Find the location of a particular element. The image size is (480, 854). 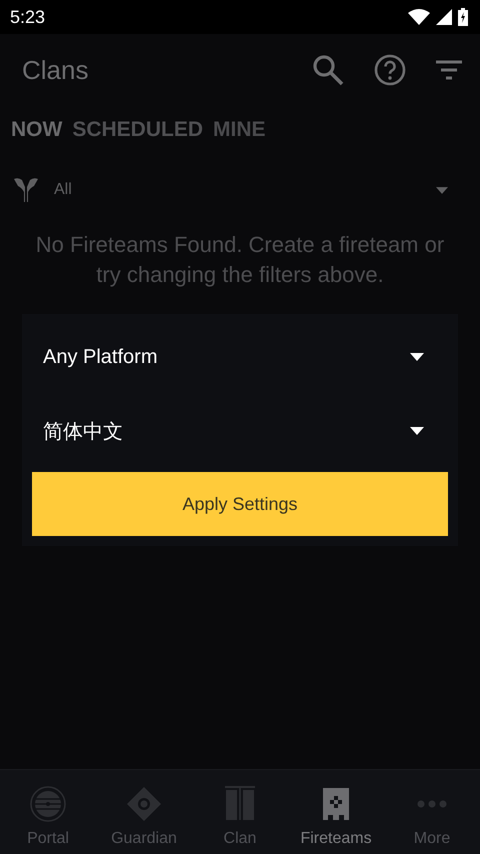

more-icon is located at coordinates (432, 804).